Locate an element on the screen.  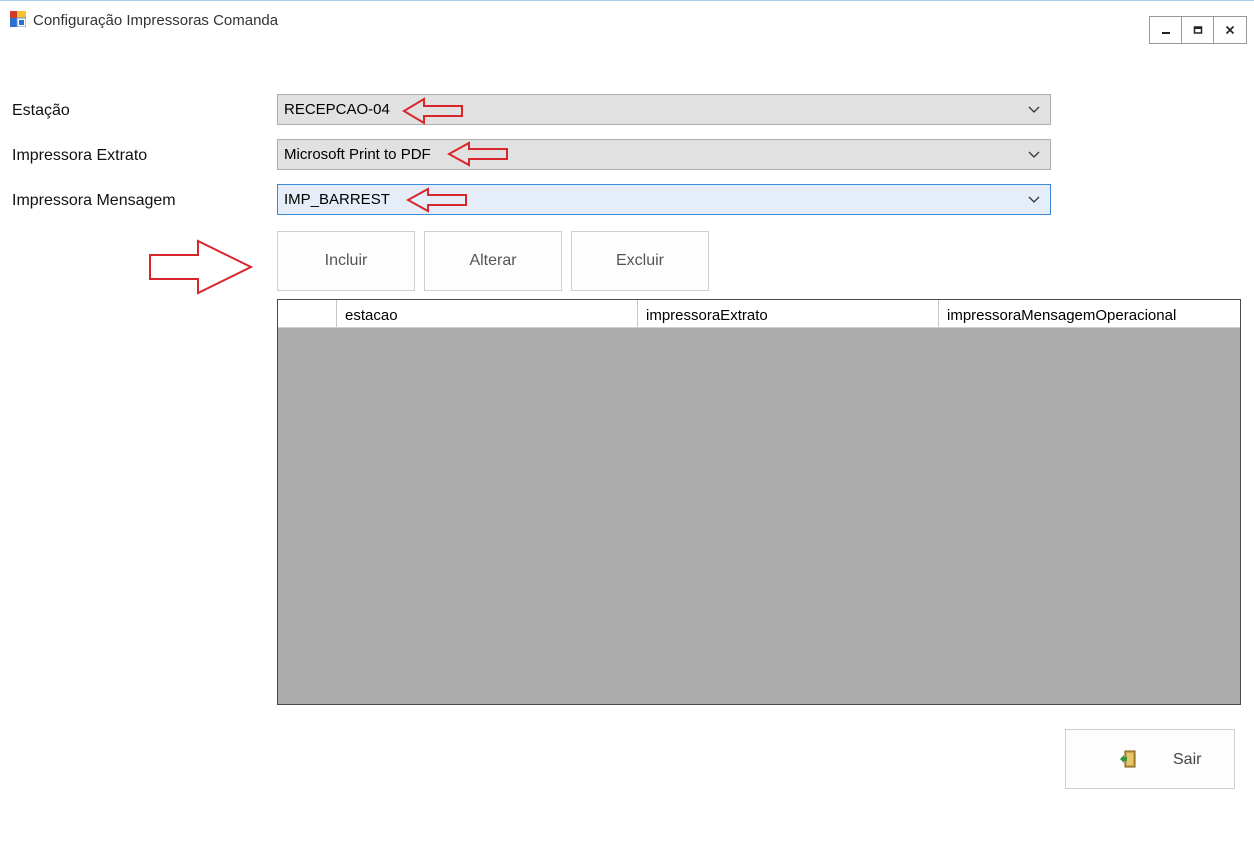
window-controls is located at coordinates (1198, 30).